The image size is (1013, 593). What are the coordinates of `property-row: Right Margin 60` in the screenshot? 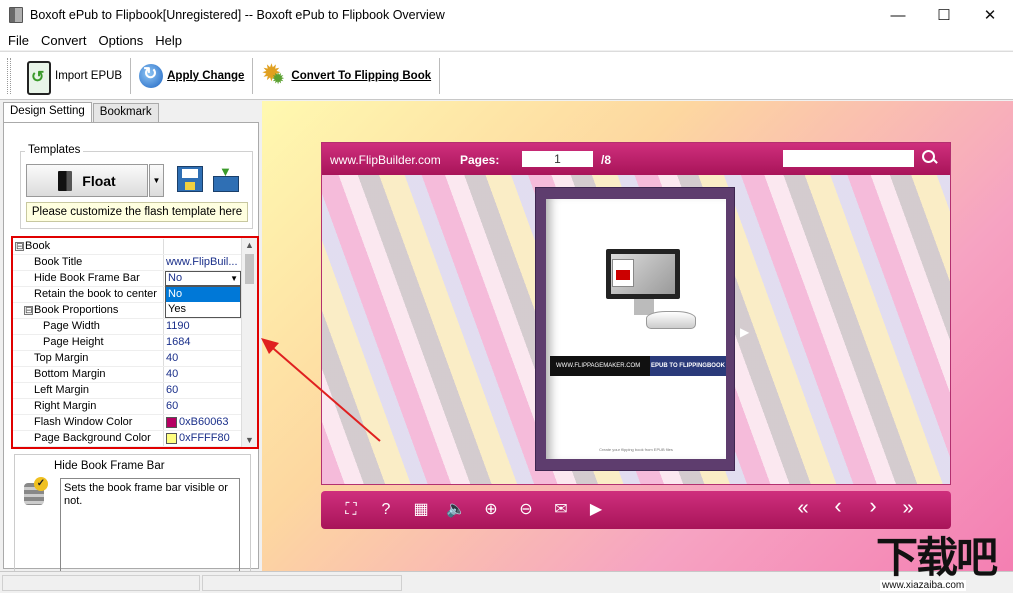 It's located at (127, 407).